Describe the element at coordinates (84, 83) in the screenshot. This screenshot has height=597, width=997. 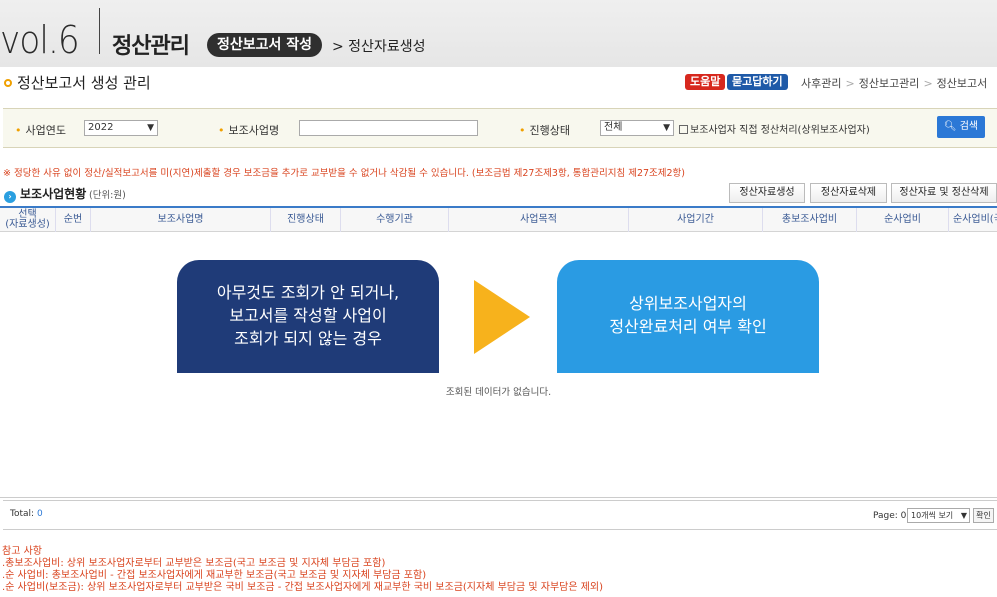
I see `page-title-text: 정산보고서 생성 관리` at that location.